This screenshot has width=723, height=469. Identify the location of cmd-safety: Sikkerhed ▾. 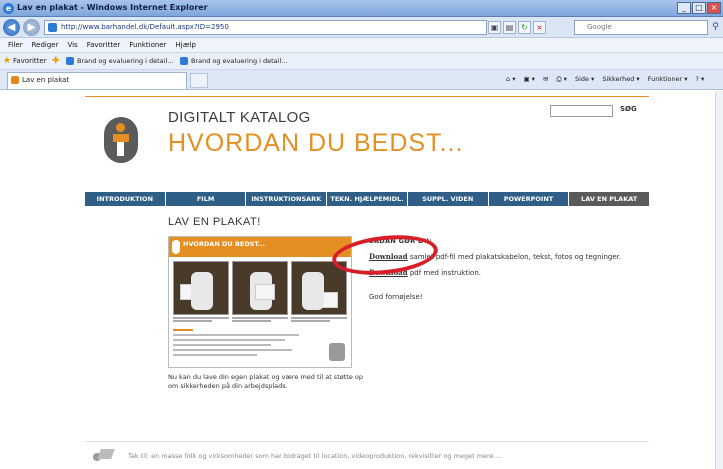
(620, 79).